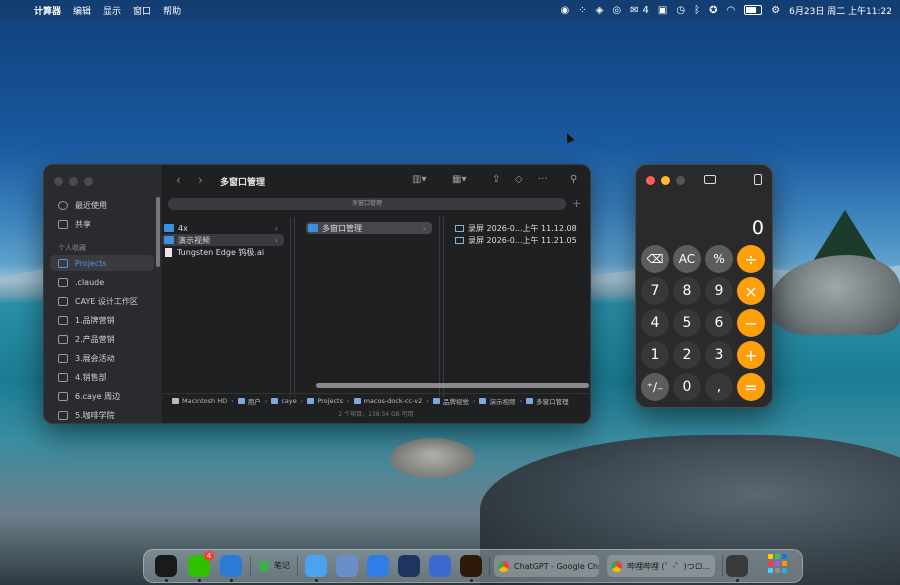 This screenshot has height=585, width=900. I want to click on app-menu: 计算器, so click(47, 10).